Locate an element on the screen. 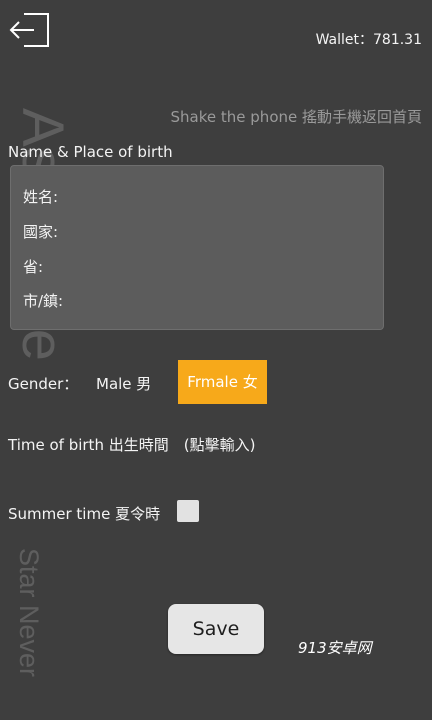 This screenshot has width=432, height=720. country-field: 國家: is located at coordinates (40, 231).